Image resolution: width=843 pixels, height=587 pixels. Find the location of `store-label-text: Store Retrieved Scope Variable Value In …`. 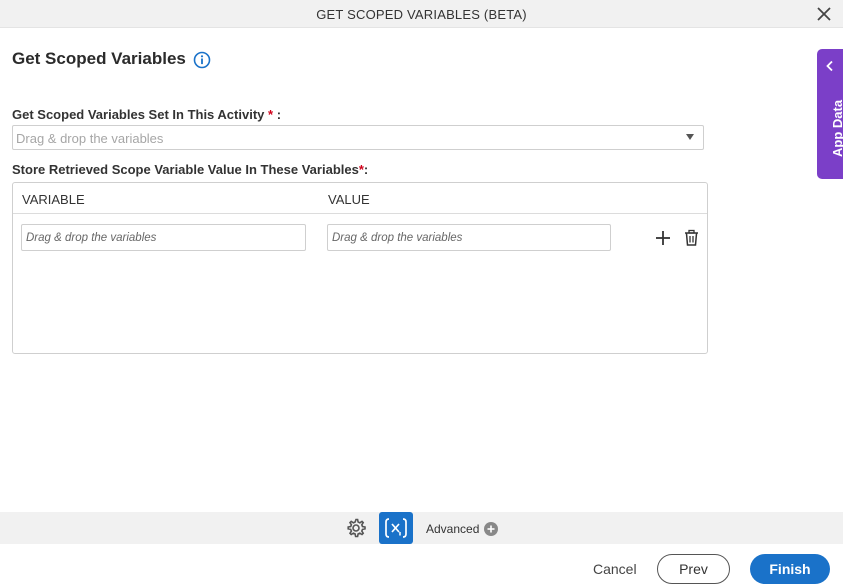

store-label-text: Store Retrieved Scope Variable Value In … is located at coordinates (185, 169).